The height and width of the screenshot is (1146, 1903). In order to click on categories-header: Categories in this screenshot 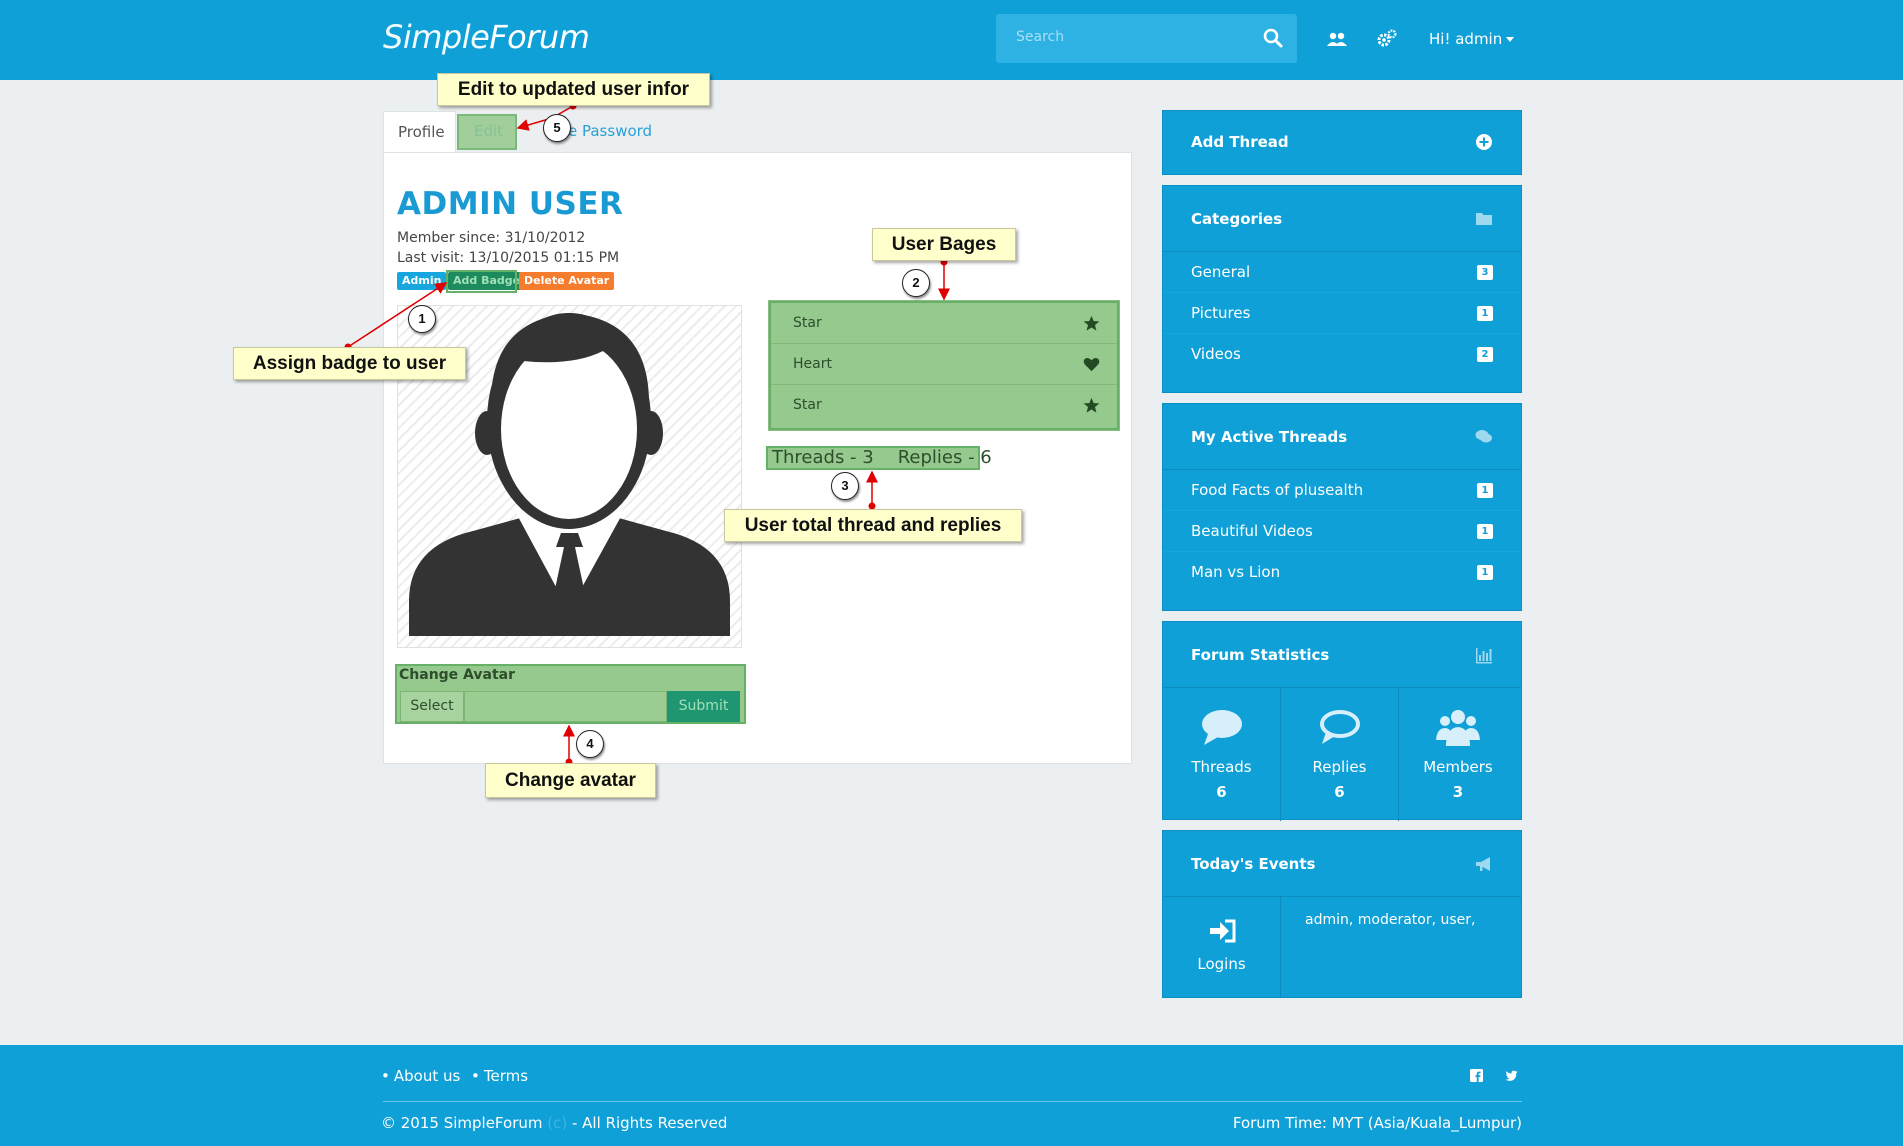, I will do `click(1342, 219)`.